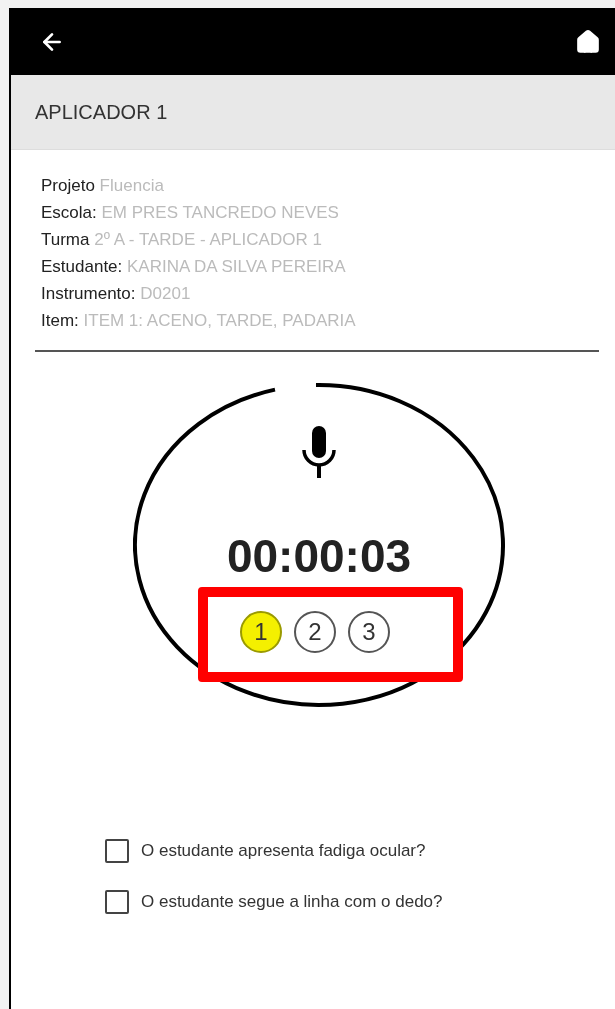 The width and height of the screenshot is (615, 1009). Describe the element at coordinates (261, 632) in the screenshot. I see `attempt-indicator: 1` at that location.